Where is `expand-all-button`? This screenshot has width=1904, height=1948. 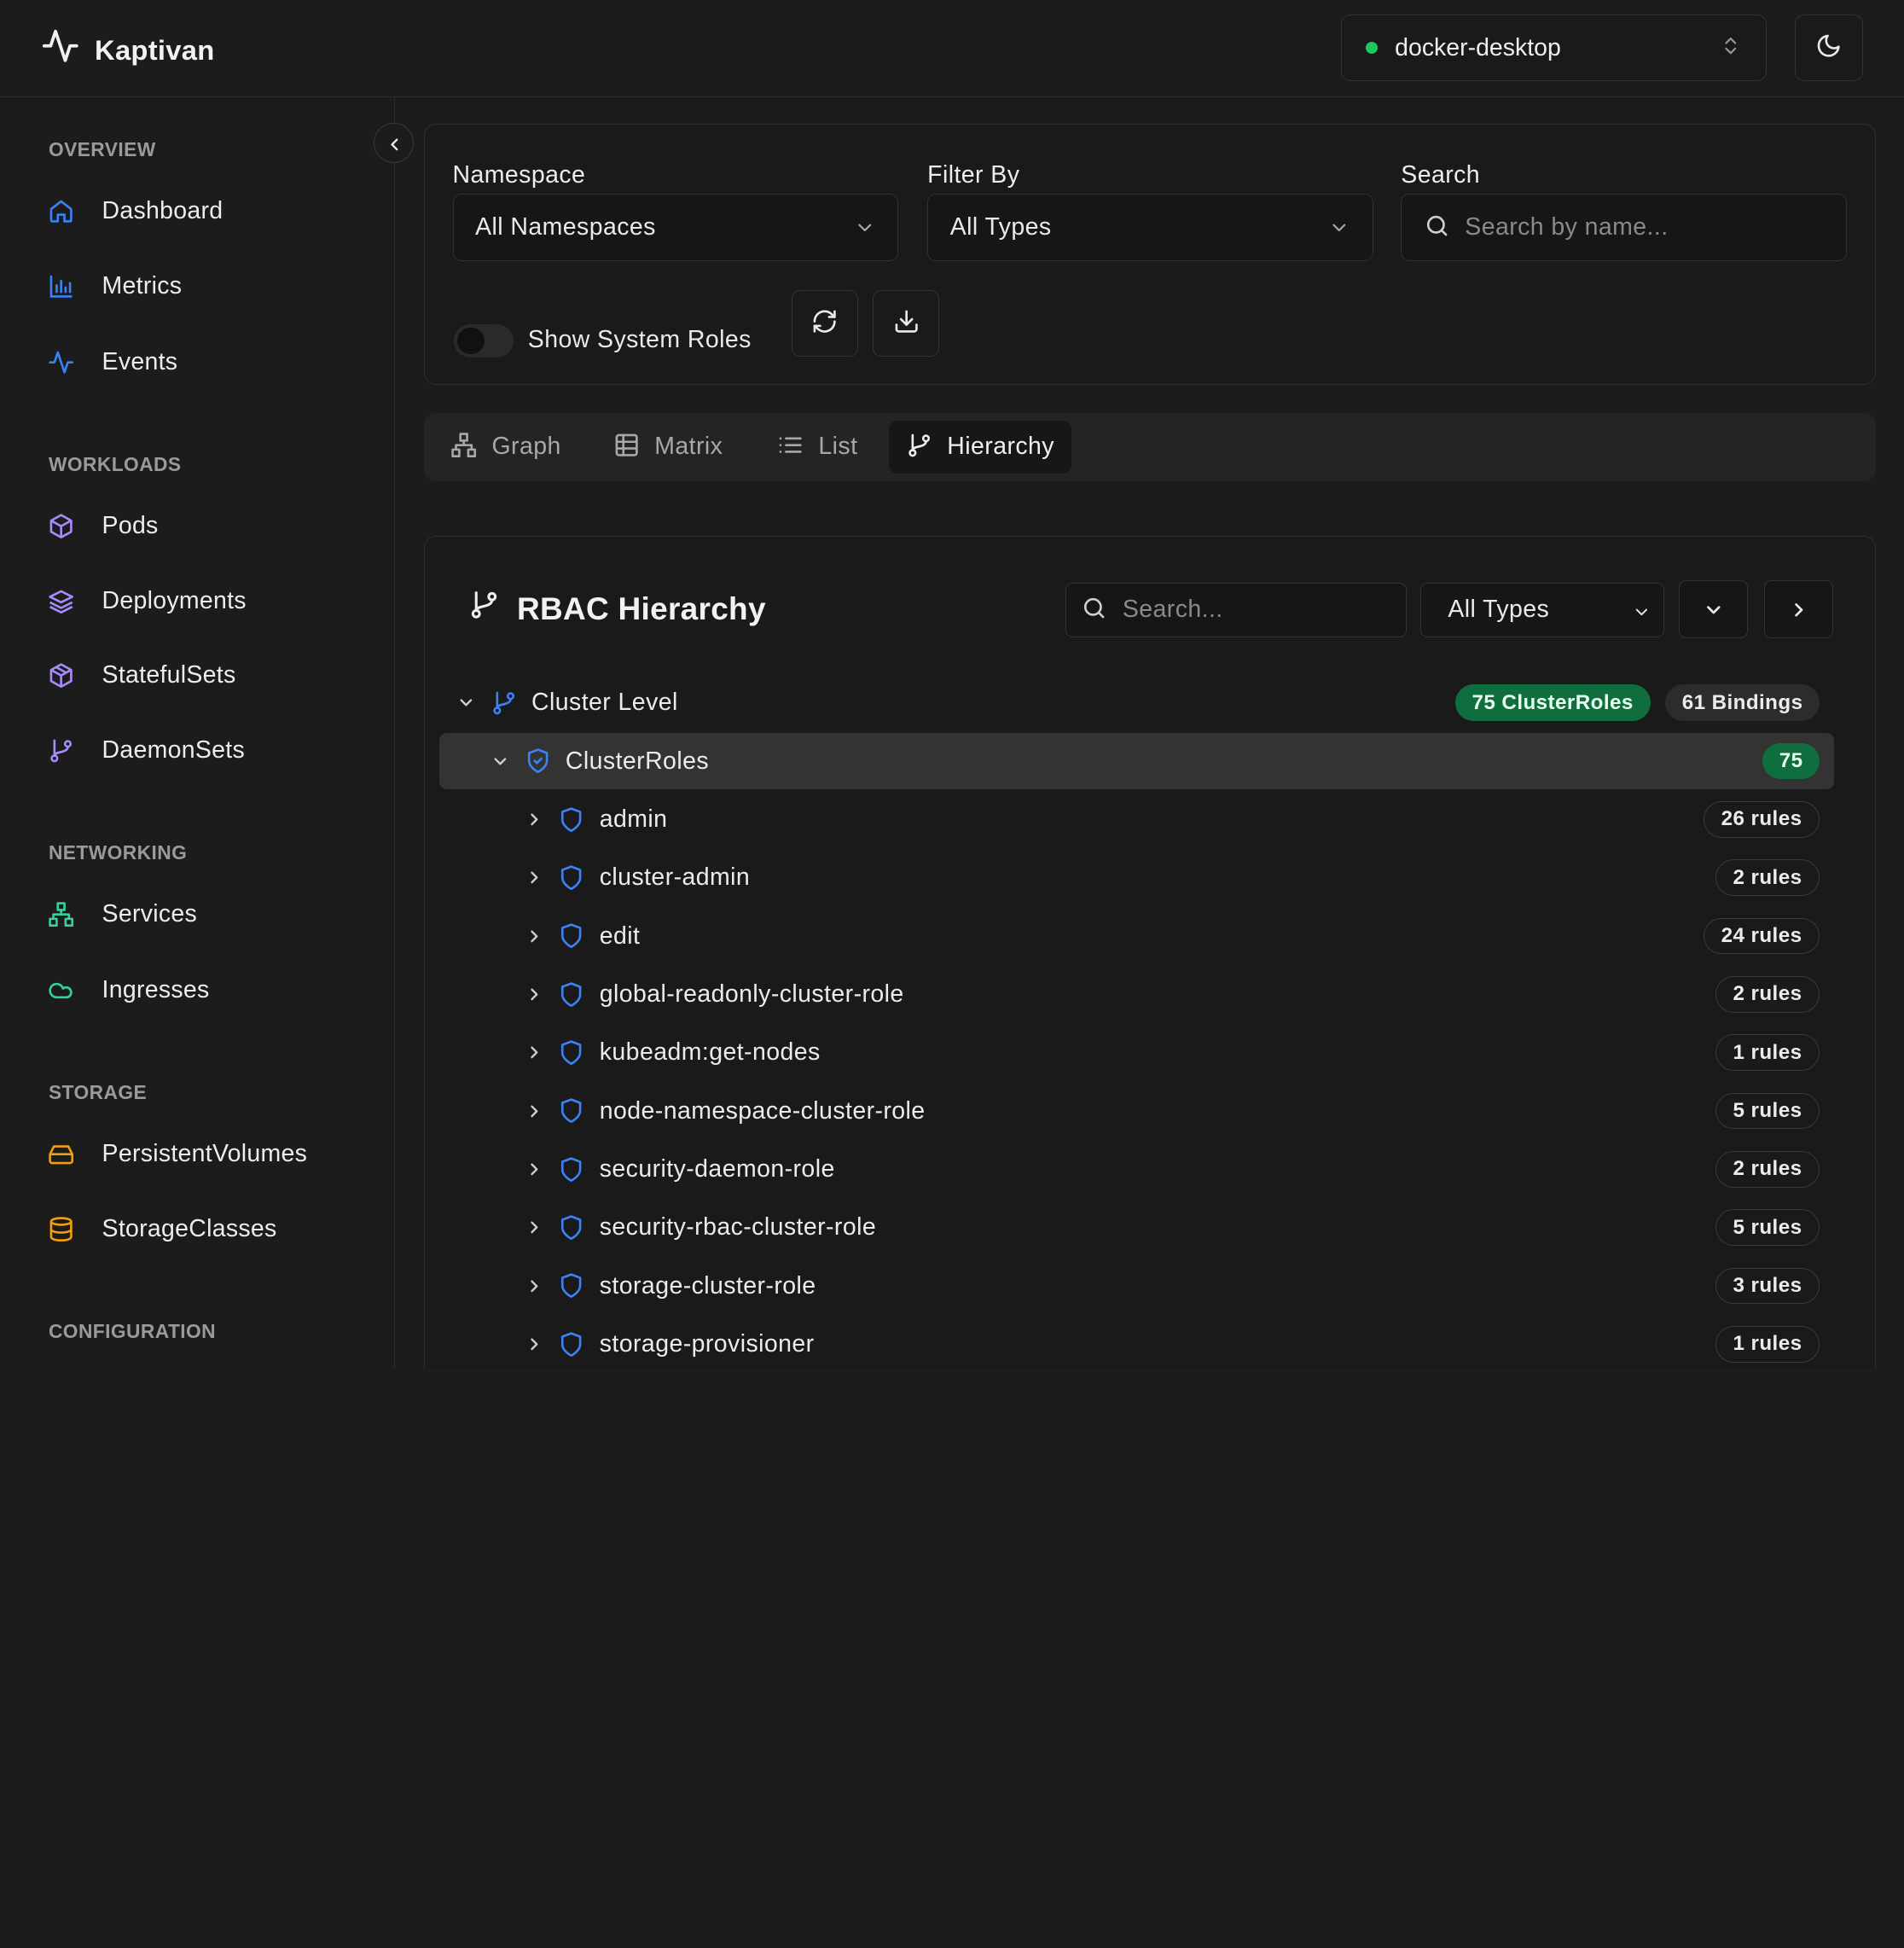
expand-all-button is located at coordinates (1714, 609).